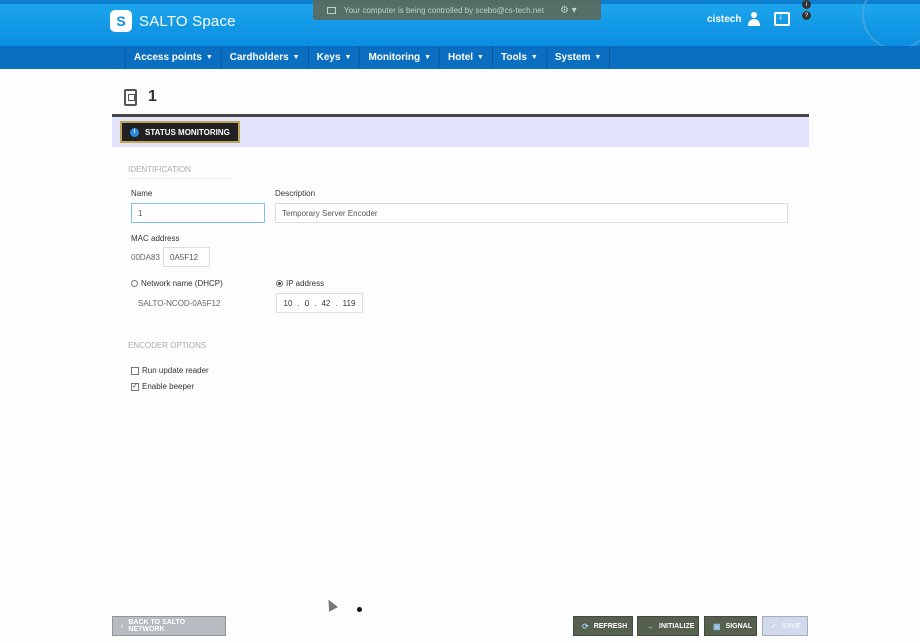 This screenshot has height=643, width=920. Describe the element at coordinates (791, 626) in the screenshot. I see `save-label: SAVE` at that location.